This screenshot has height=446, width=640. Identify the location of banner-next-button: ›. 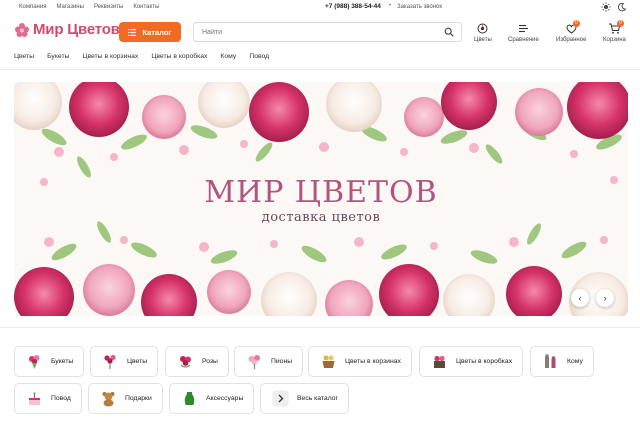
(605, 298).